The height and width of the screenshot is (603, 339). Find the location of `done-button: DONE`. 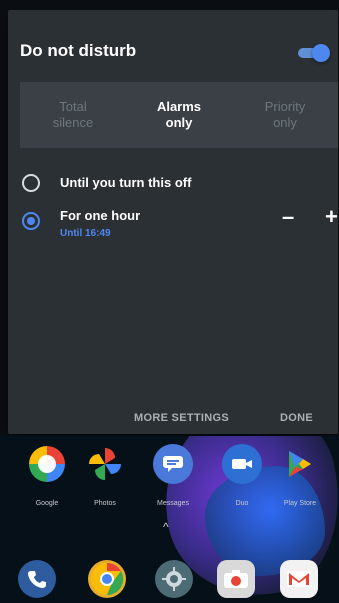

done-button: DONE is located at coordinates (296, 418).